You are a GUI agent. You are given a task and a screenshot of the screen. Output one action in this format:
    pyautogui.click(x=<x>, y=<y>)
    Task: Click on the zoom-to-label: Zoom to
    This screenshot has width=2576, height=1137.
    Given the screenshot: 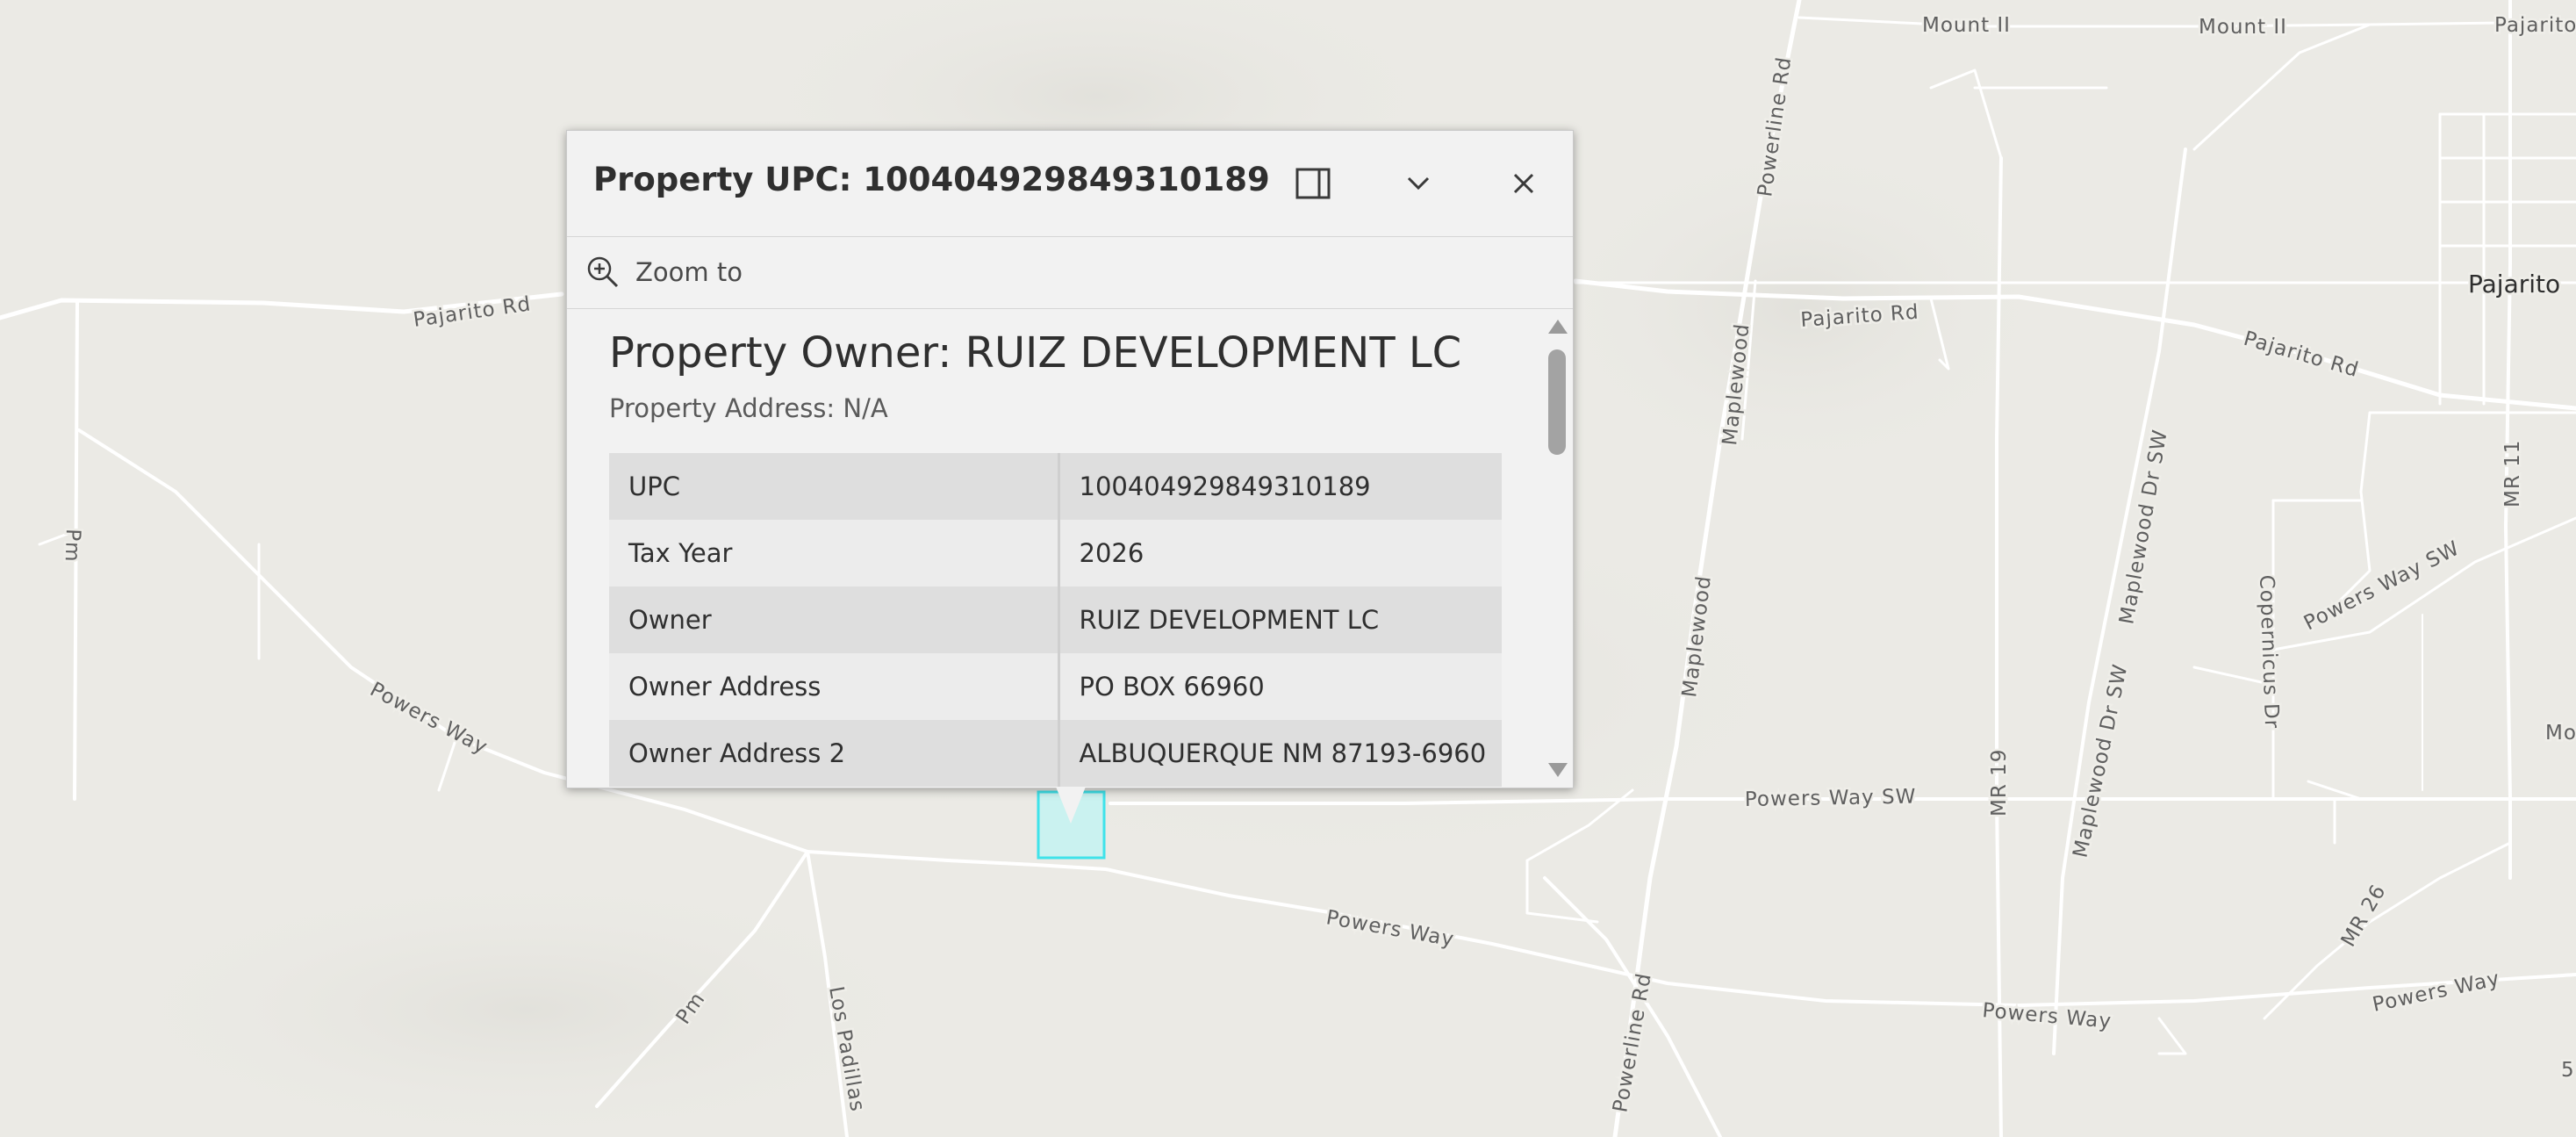 What is the action you would take?
    pyautogui.click(x=689, y=272)
    